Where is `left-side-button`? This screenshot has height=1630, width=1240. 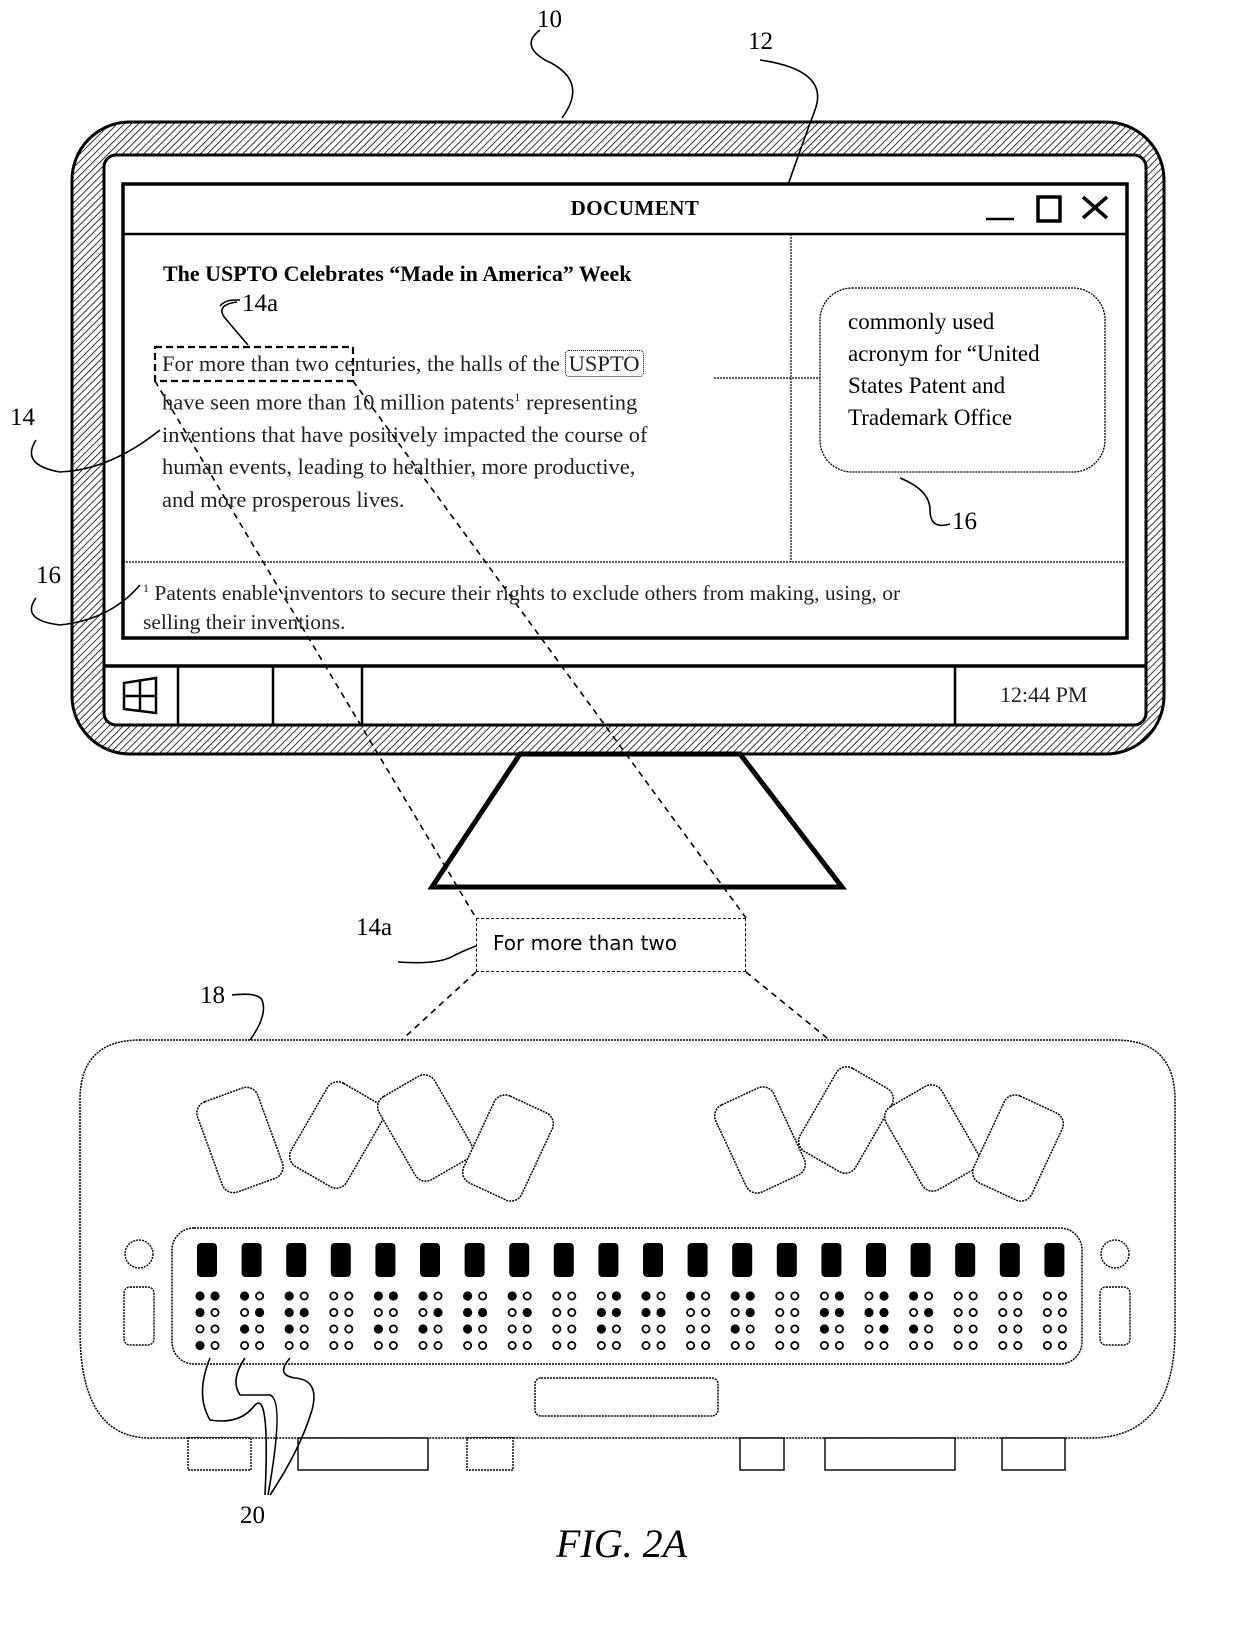 left-side-button is located at coordinates (139, 1316).